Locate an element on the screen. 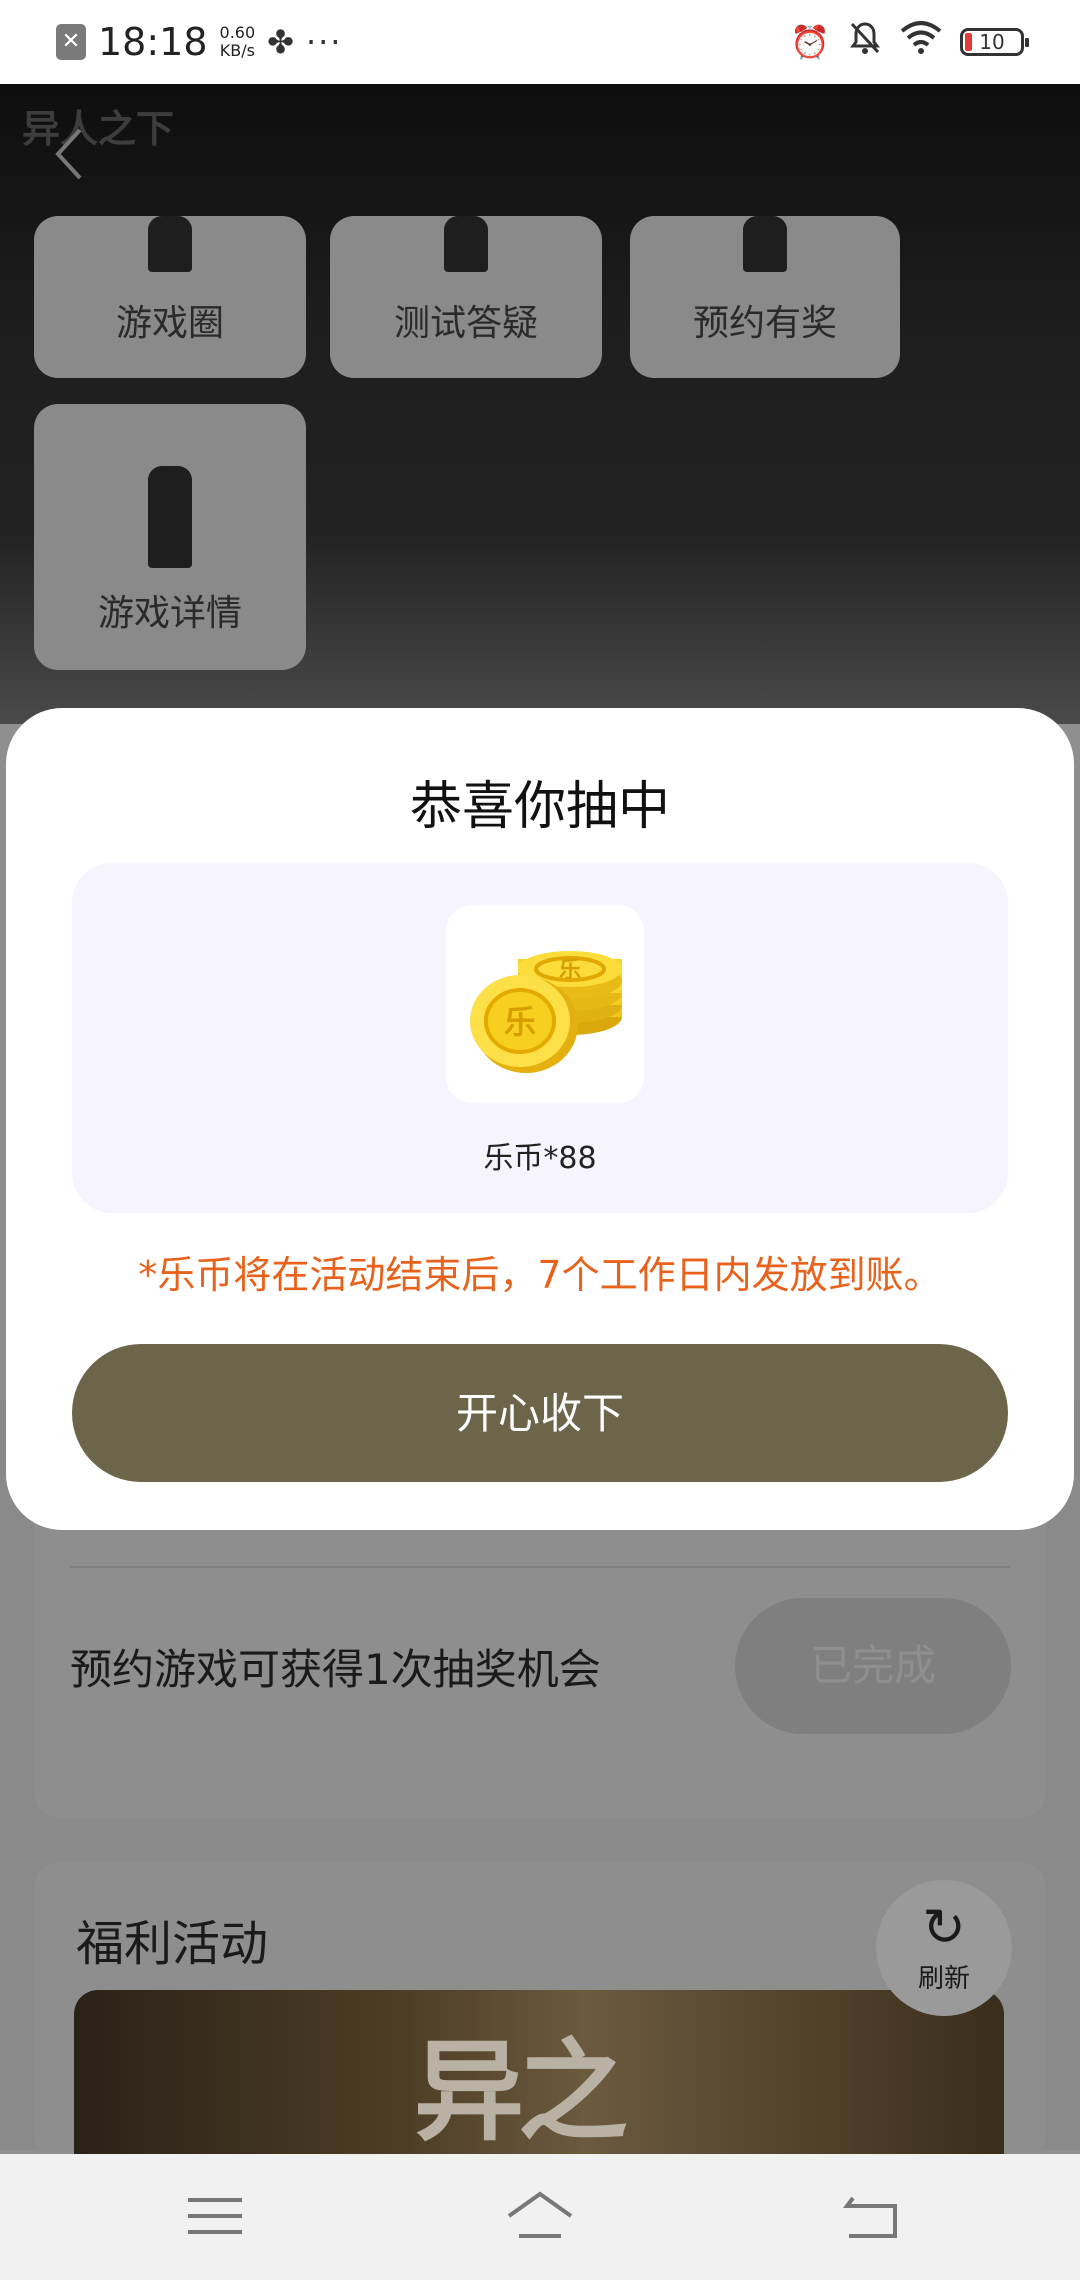 This screenshot has width=1080, height=2280. tile-label: 游戏圈 is located at coordinates (169, 323).